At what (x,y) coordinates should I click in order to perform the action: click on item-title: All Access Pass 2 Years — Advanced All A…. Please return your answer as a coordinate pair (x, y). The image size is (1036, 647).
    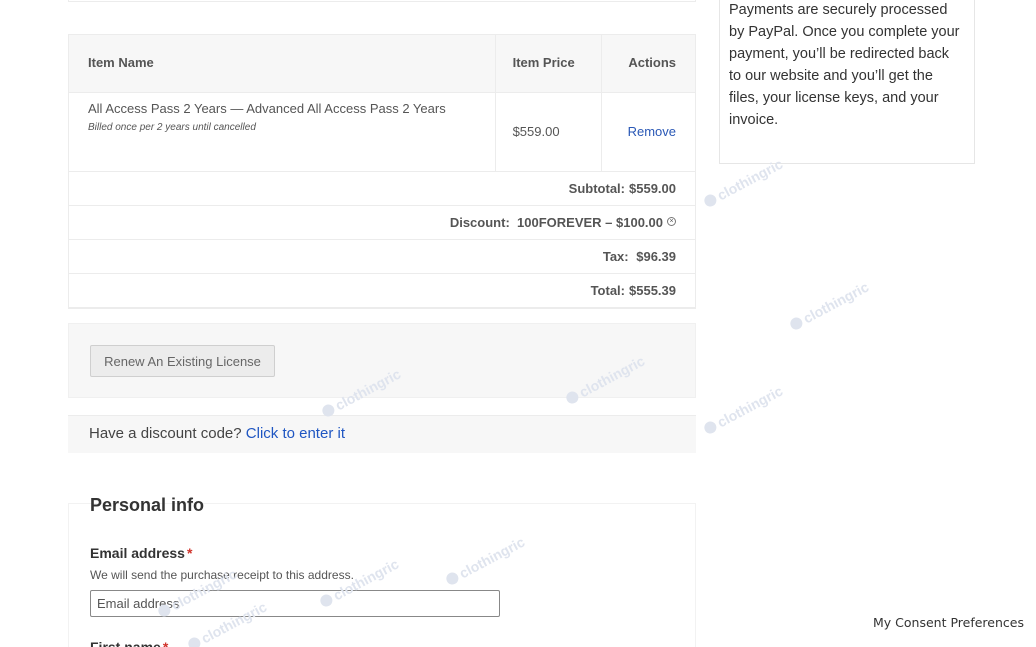
    Looking at the image, I should click on (267, 108).